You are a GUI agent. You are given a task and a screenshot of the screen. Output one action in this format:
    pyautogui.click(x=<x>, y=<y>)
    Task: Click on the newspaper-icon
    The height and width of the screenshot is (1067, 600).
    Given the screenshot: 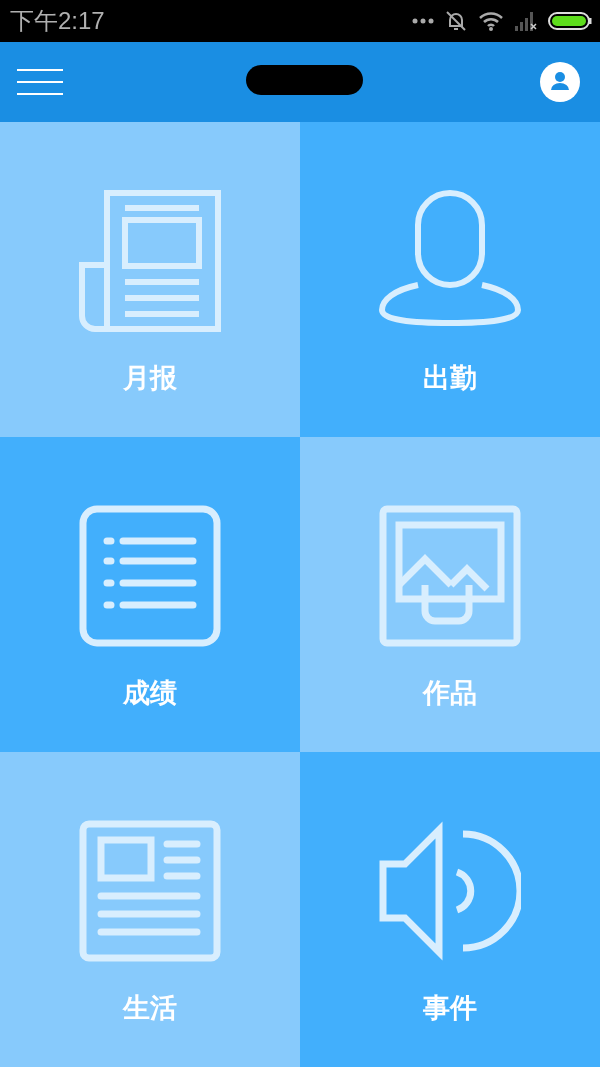 What is the action you would take?
    pyautogui.click(x=150, y=261)
    